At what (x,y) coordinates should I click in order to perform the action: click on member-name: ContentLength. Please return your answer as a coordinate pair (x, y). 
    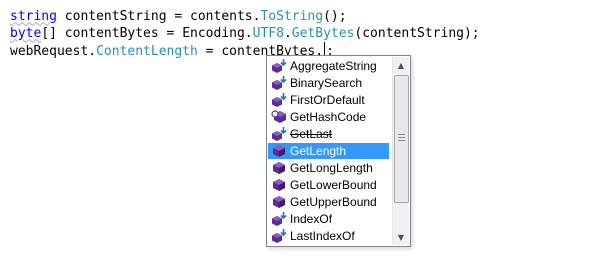
    Looking at the image, I should click on (147, 51).